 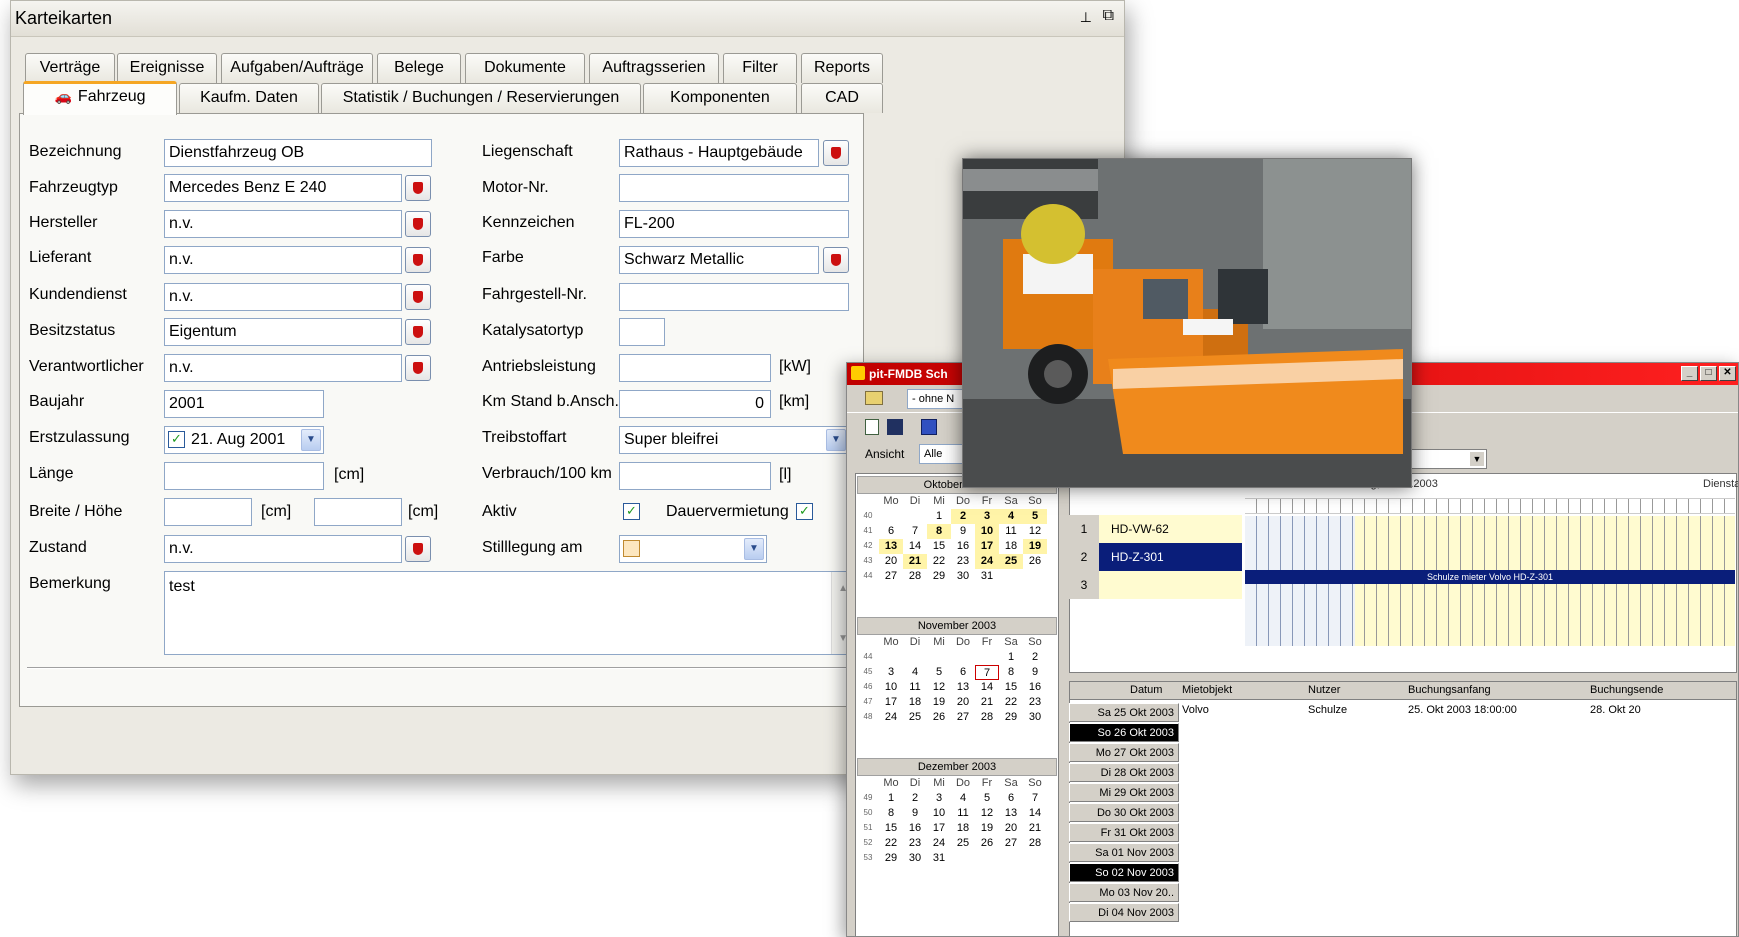 What do you see at coordinates (1626, 690) in the screenshot?
I see `column-header: Buchungsende` at bounding box center [1626, 690].